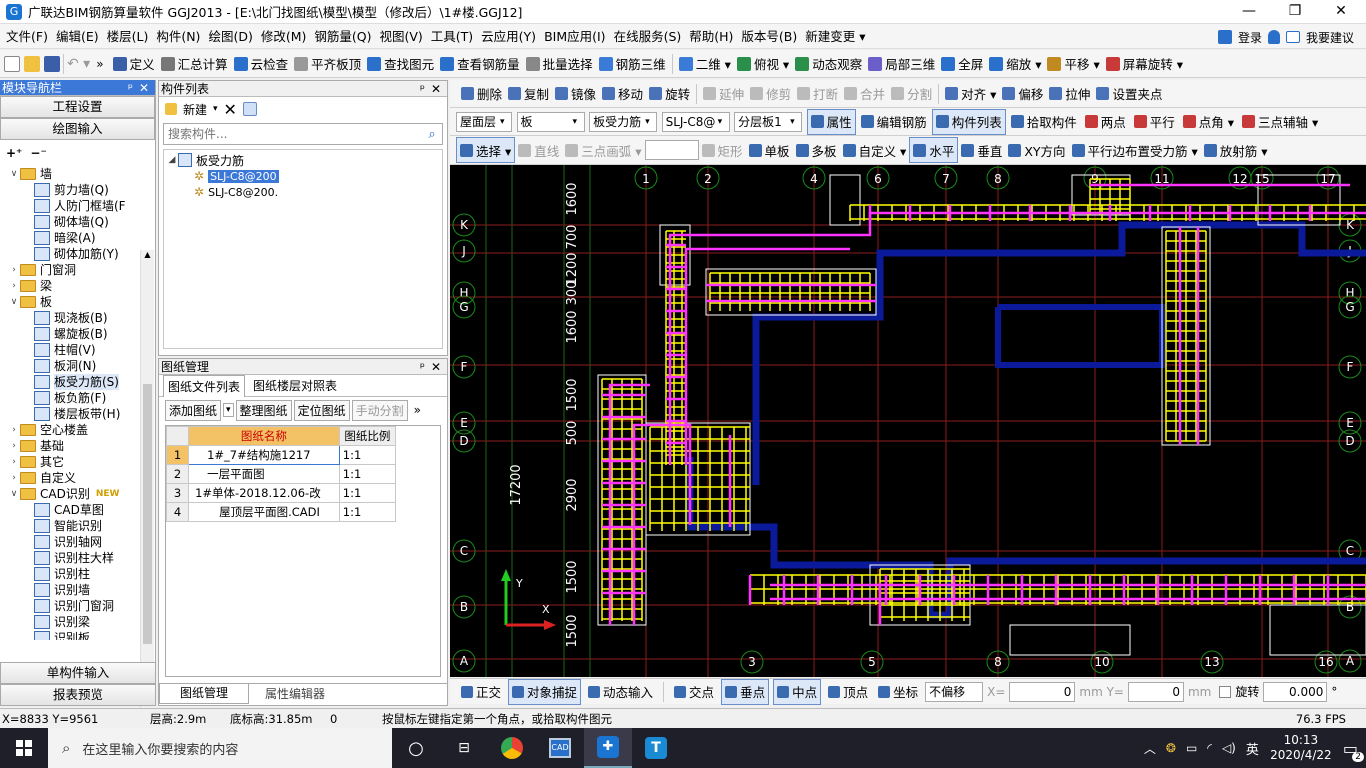 Image resolution: width=1366 pixels, height=768 pixels. I want to click on search-icon: ⌕, so click(432, 134).